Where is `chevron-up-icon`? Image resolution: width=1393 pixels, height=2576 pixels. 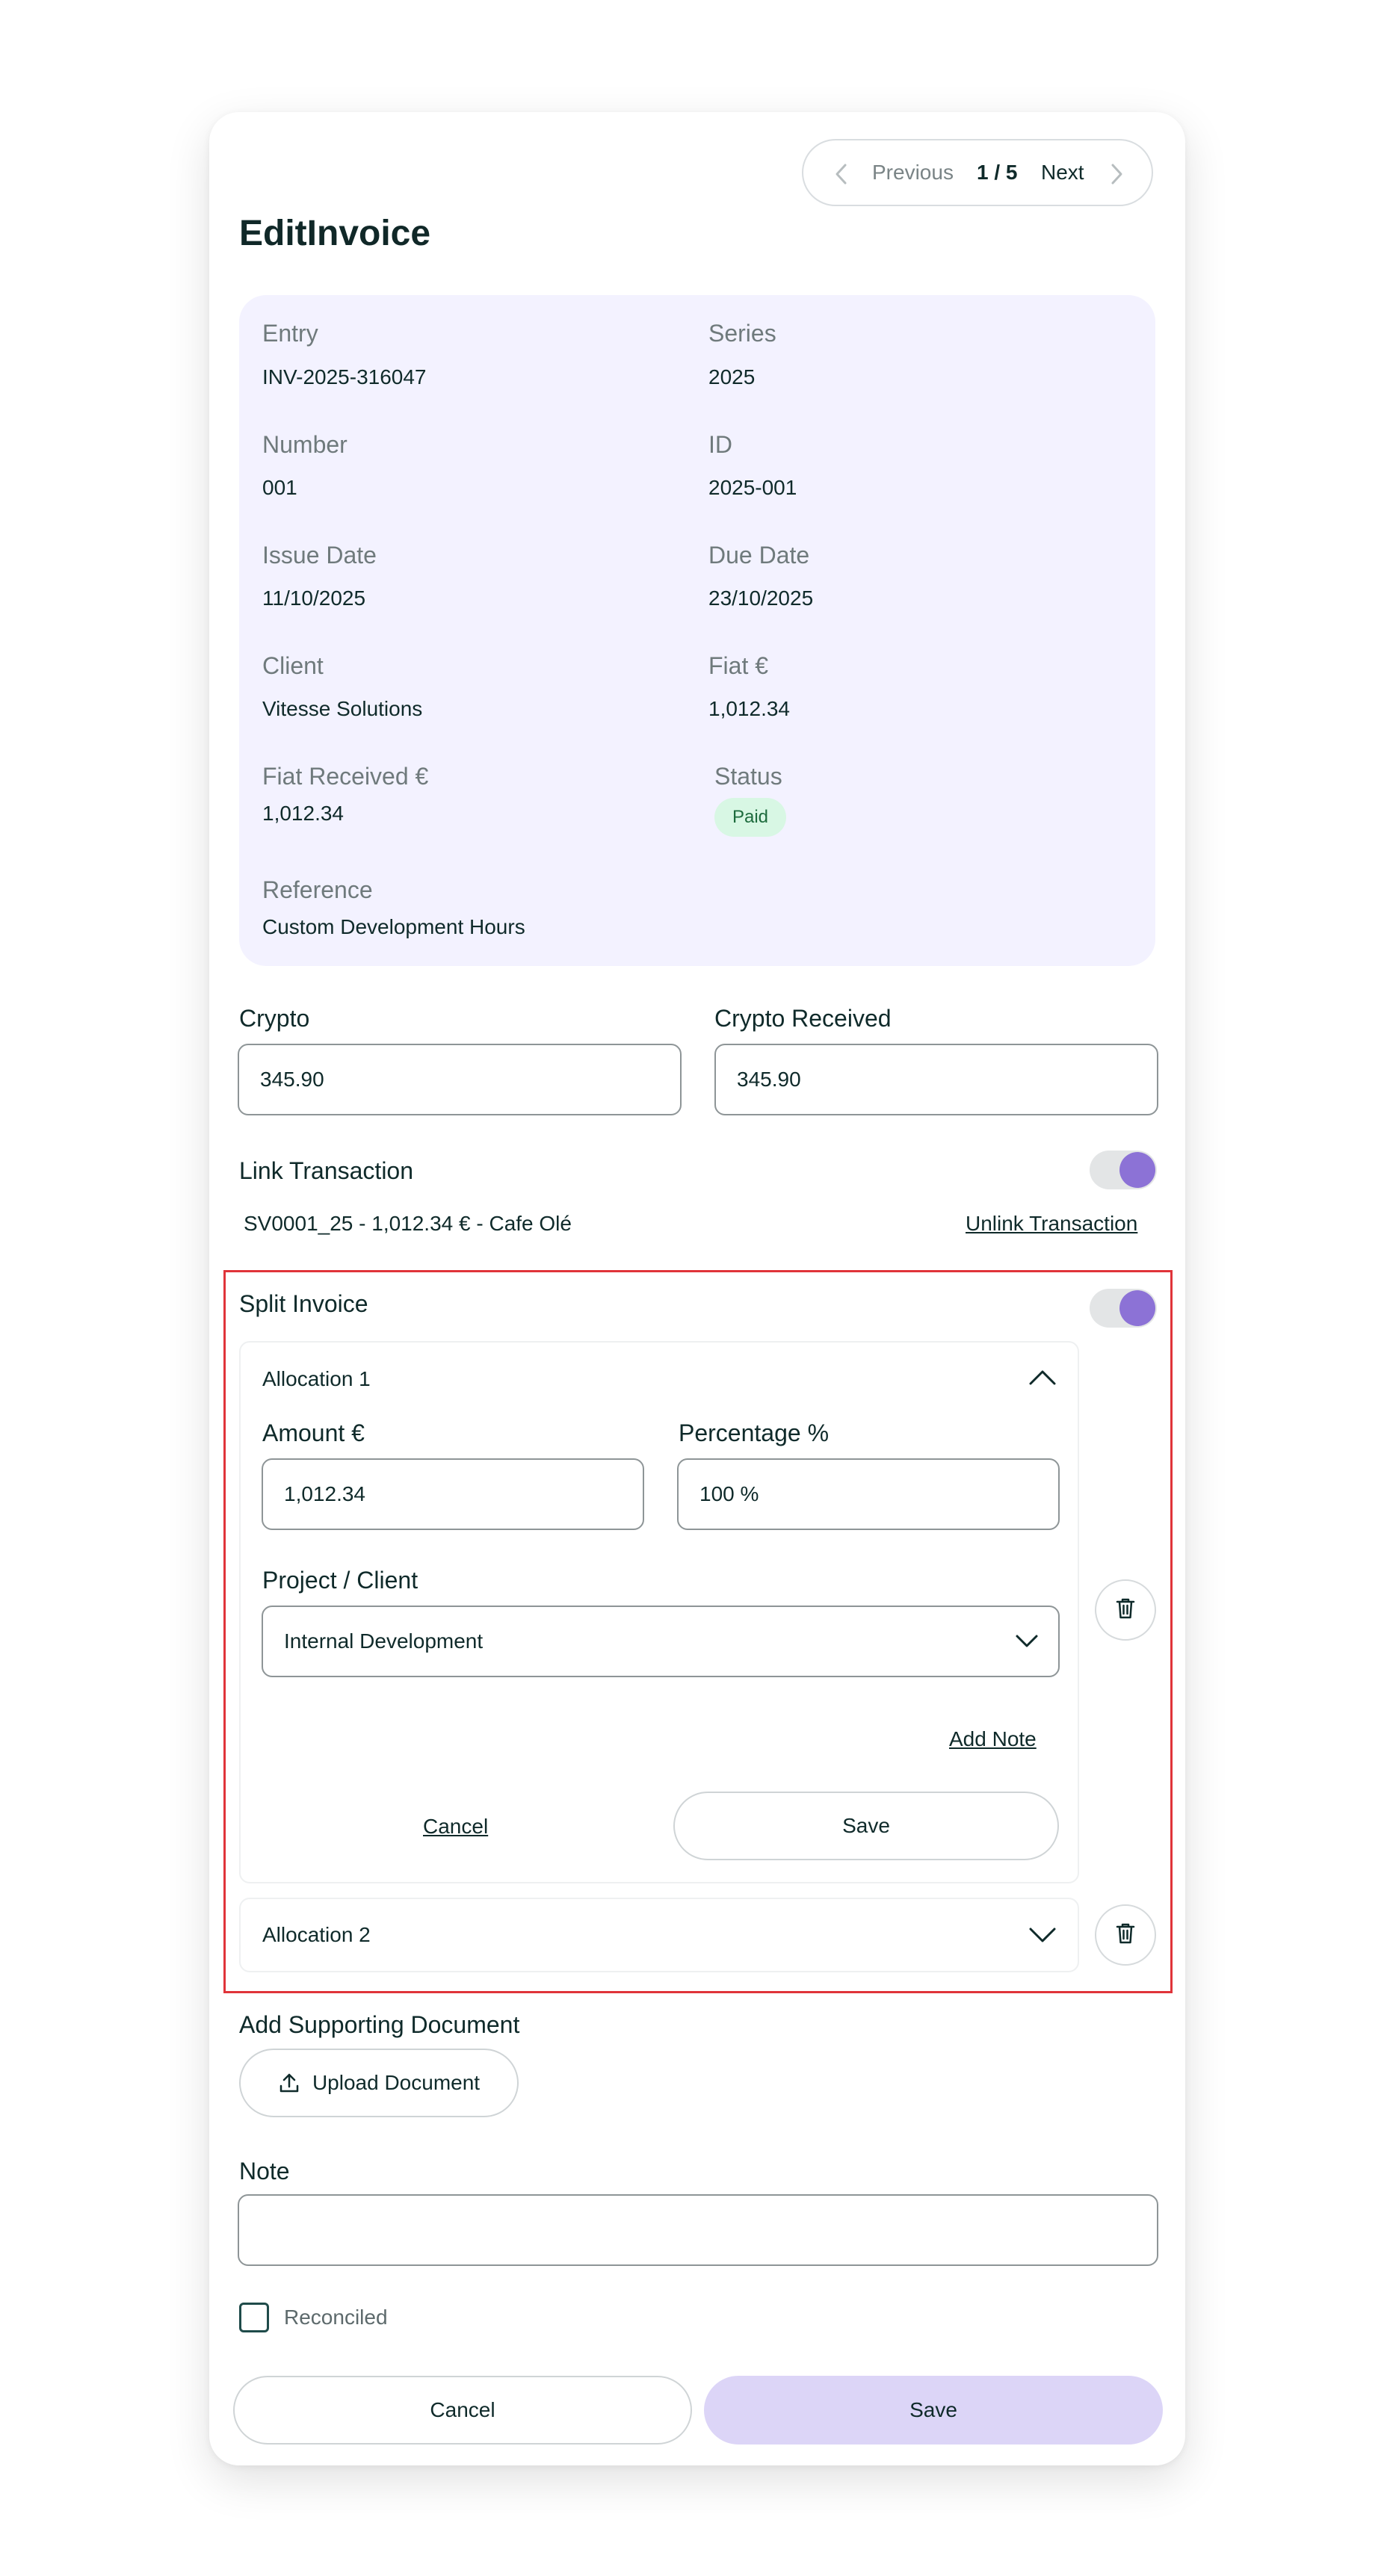
chevron-up-icon is located at coordinates (1042, 1378).